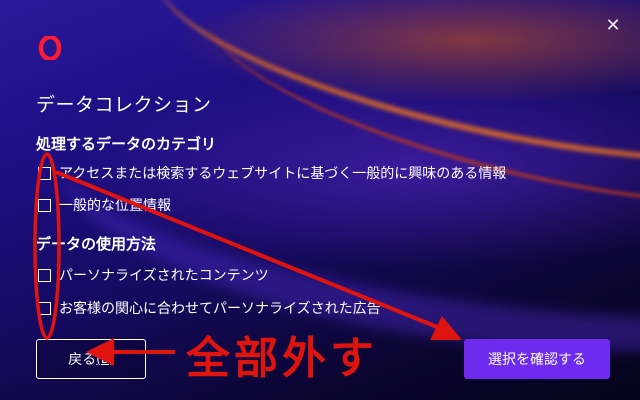  Describe the element at coordinates (282, 358) in the screenshot. I see `annotation-text: 全部外す` at that location.